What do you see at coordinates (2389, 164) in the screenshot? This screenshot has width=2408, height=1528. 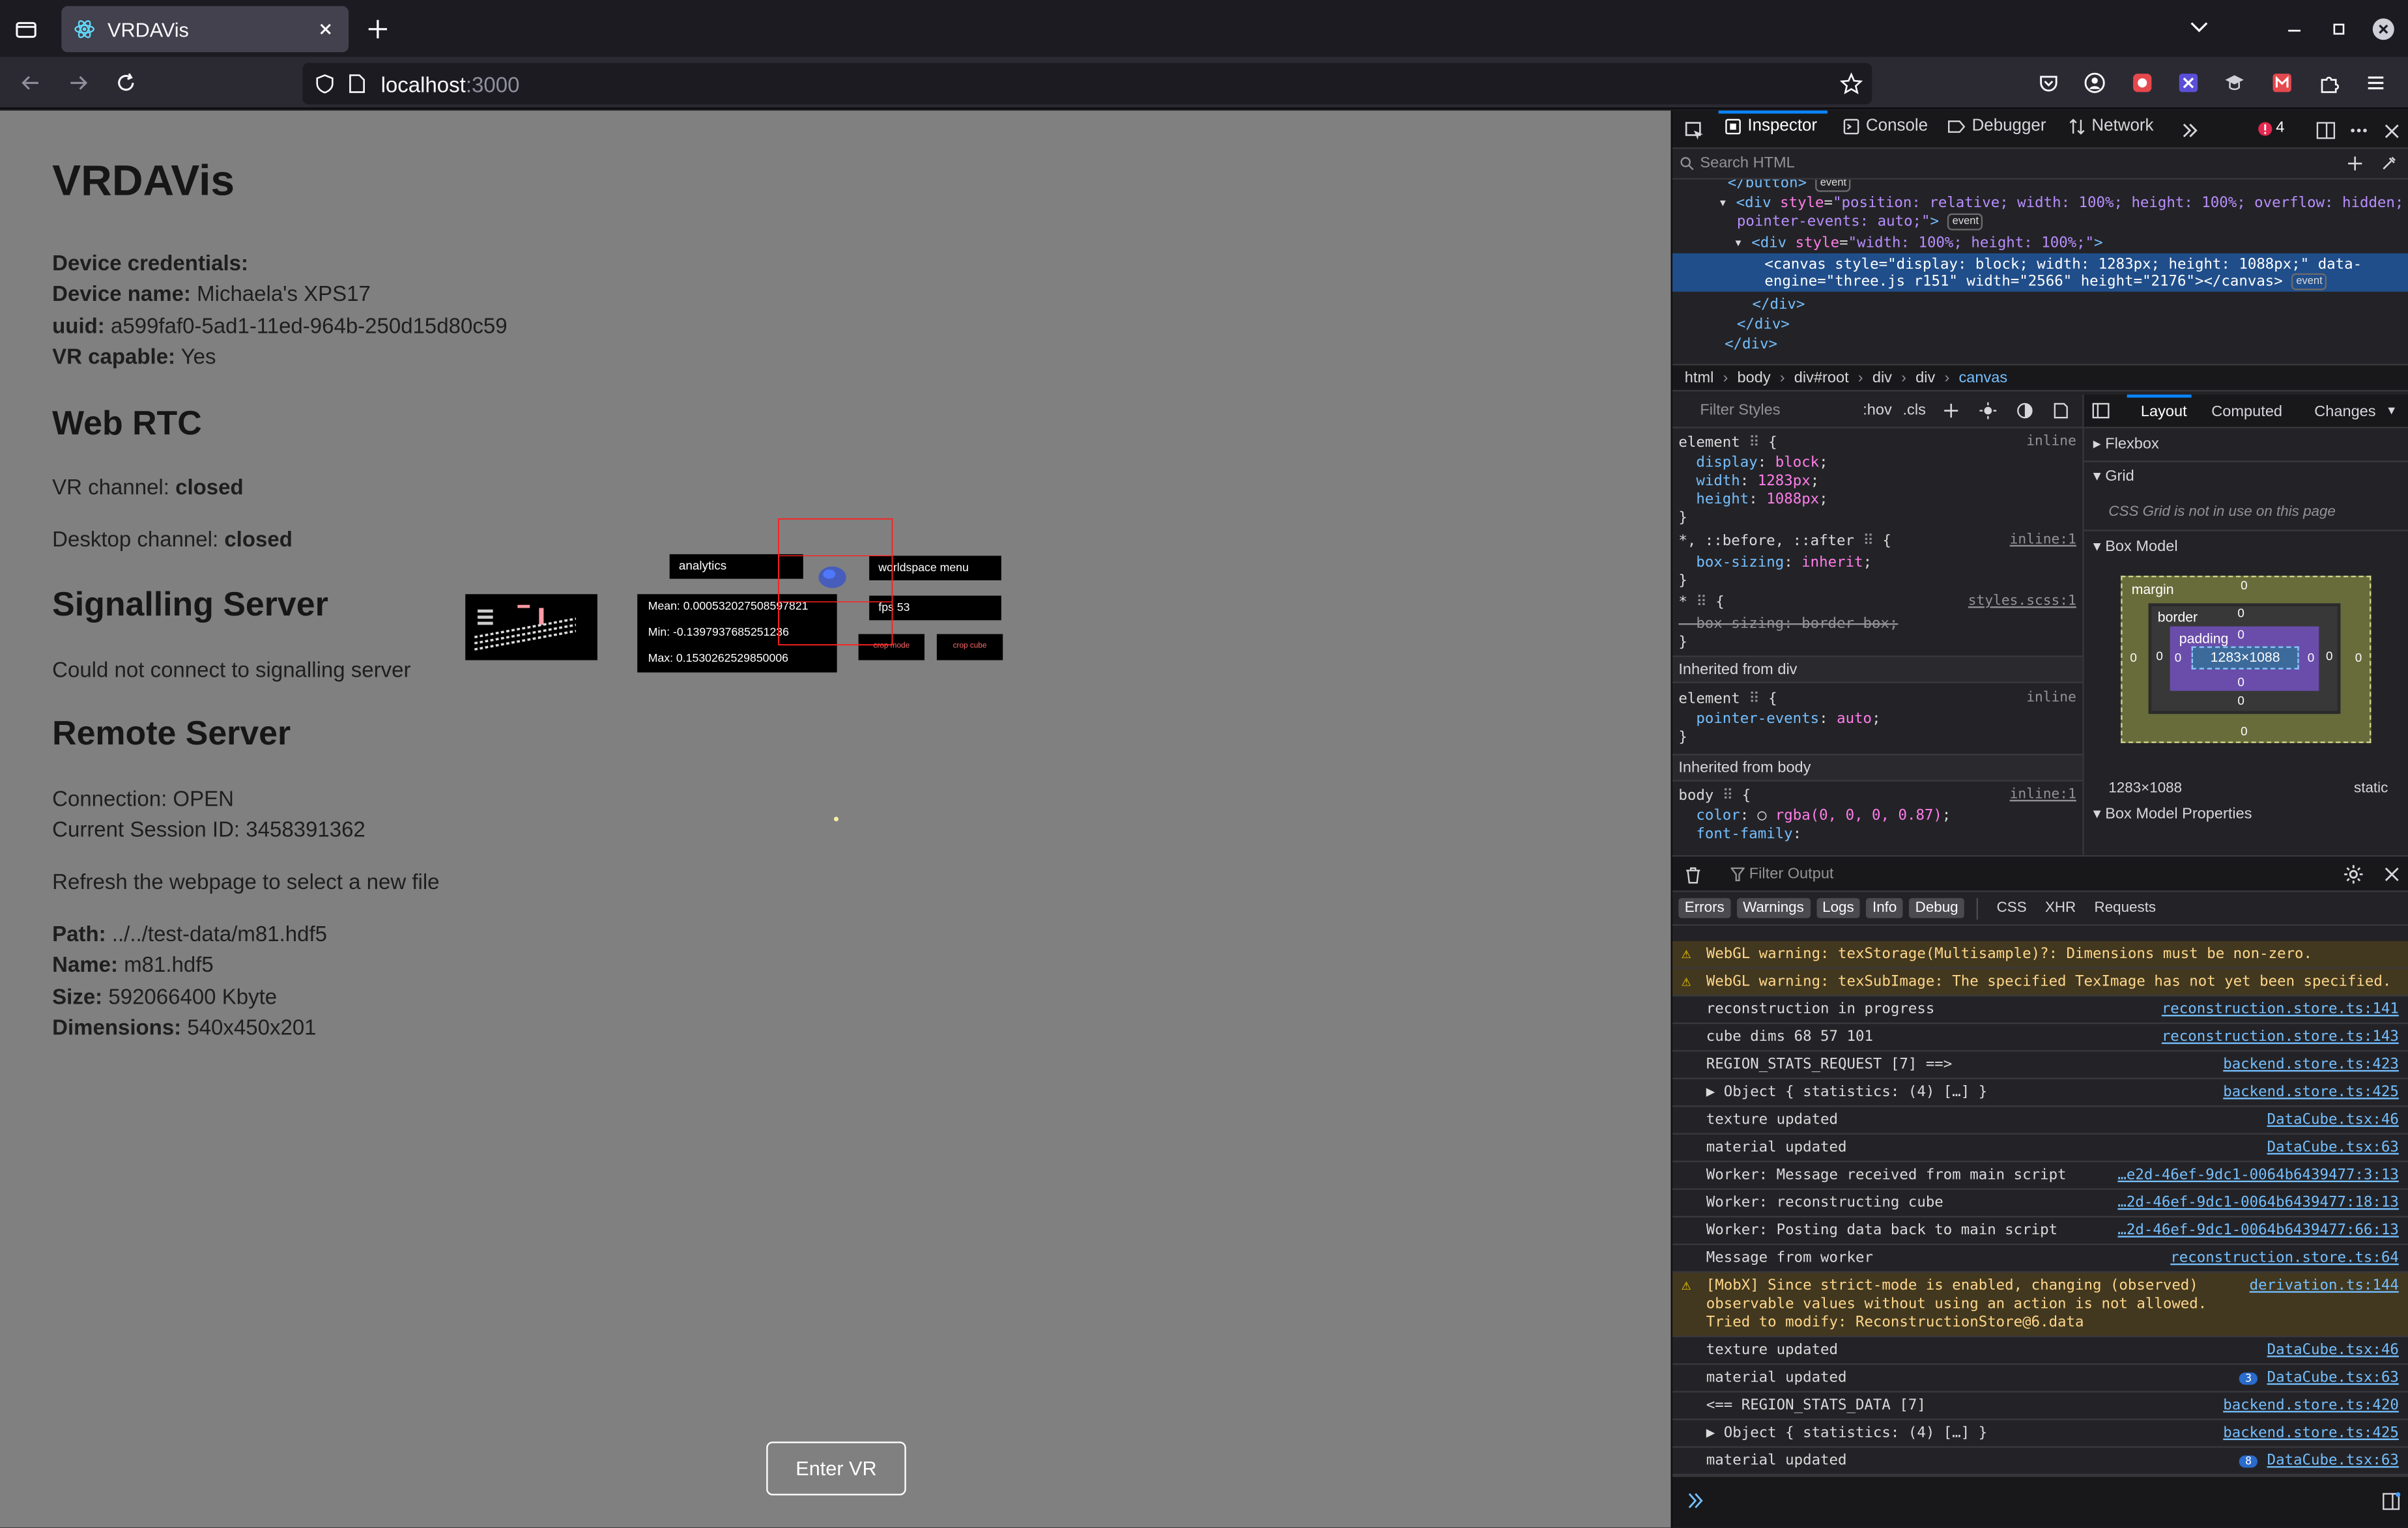 I see `eyedropper-icon` at bounding box center [2389, 164].